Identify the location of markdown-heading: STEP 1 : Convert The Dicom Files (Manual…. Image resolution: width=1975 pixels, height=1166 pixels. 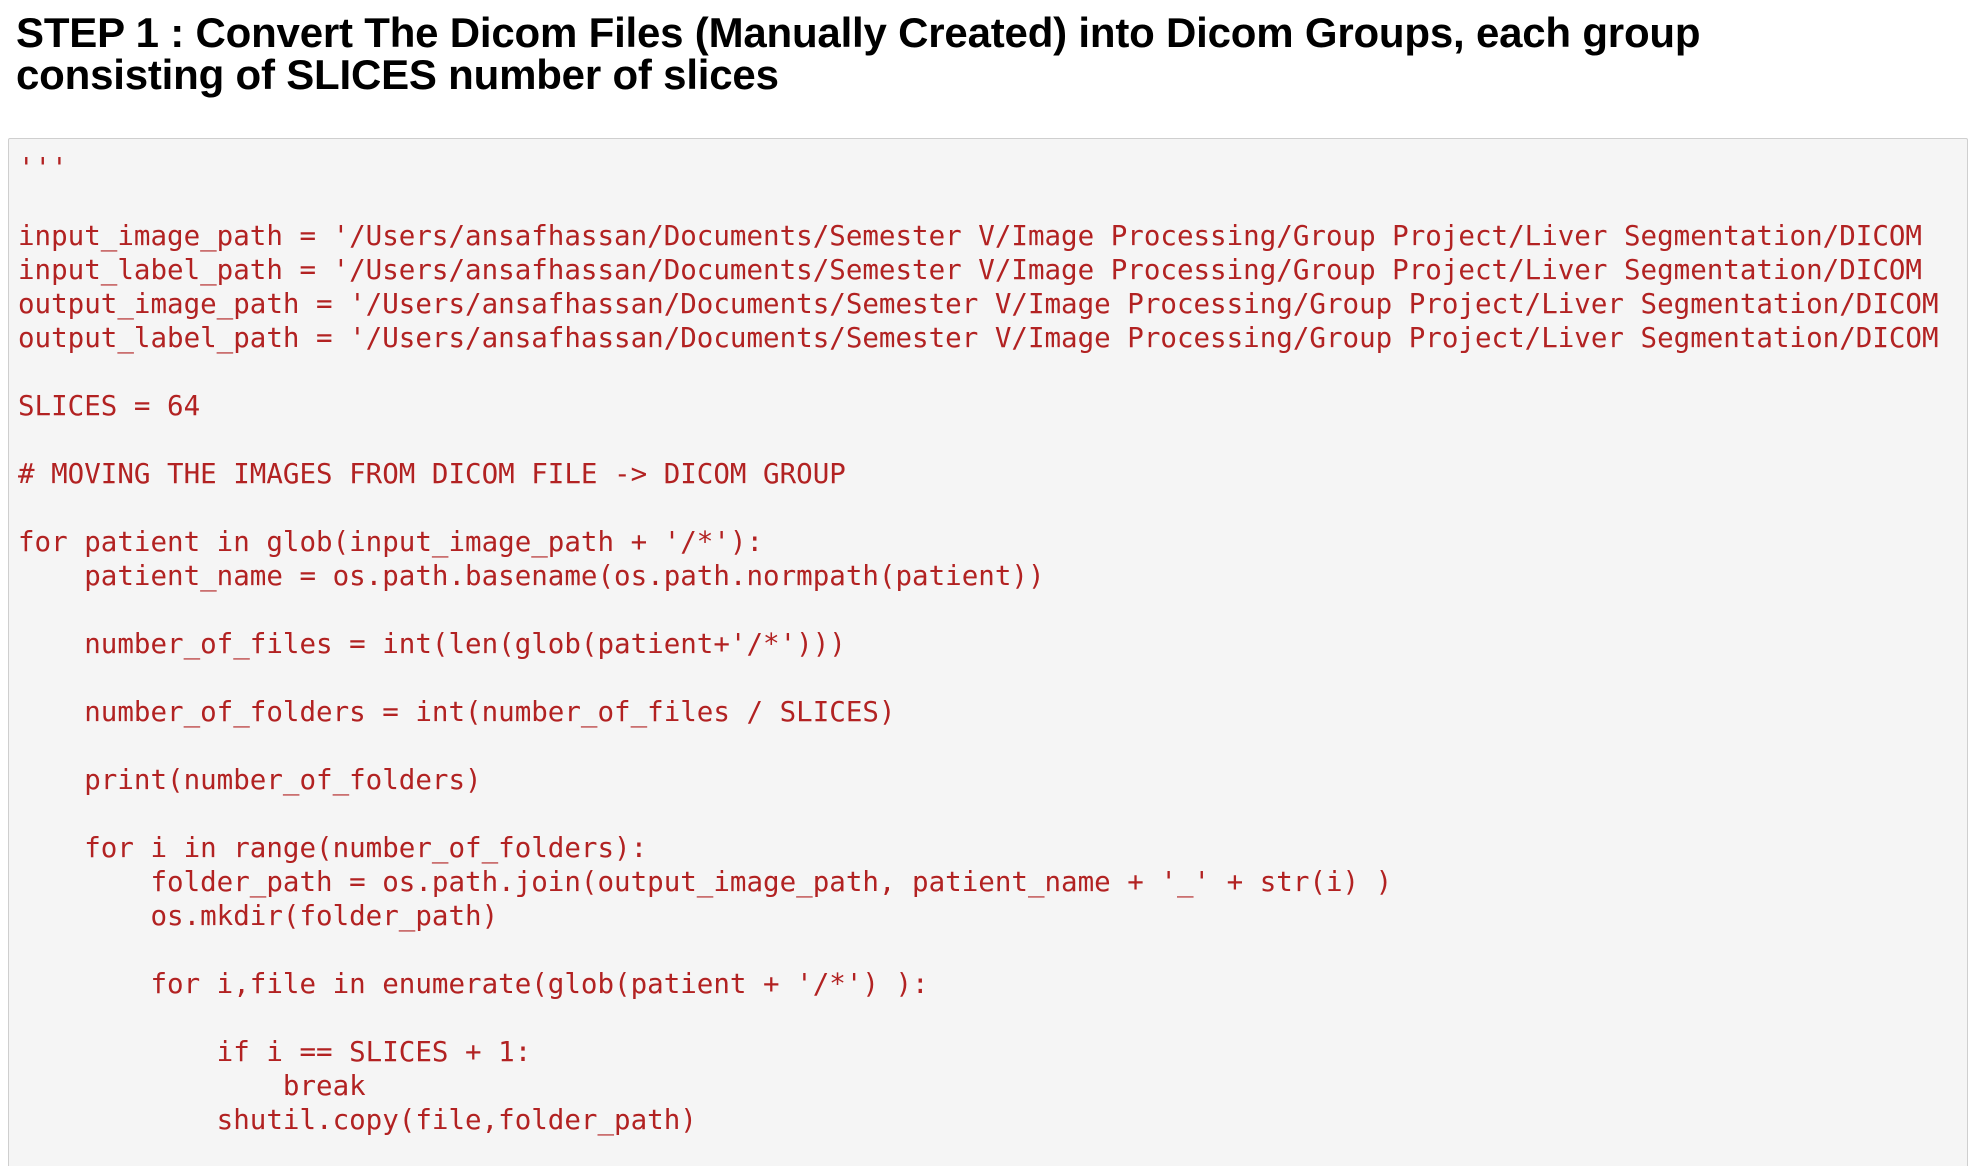
(986, 54).